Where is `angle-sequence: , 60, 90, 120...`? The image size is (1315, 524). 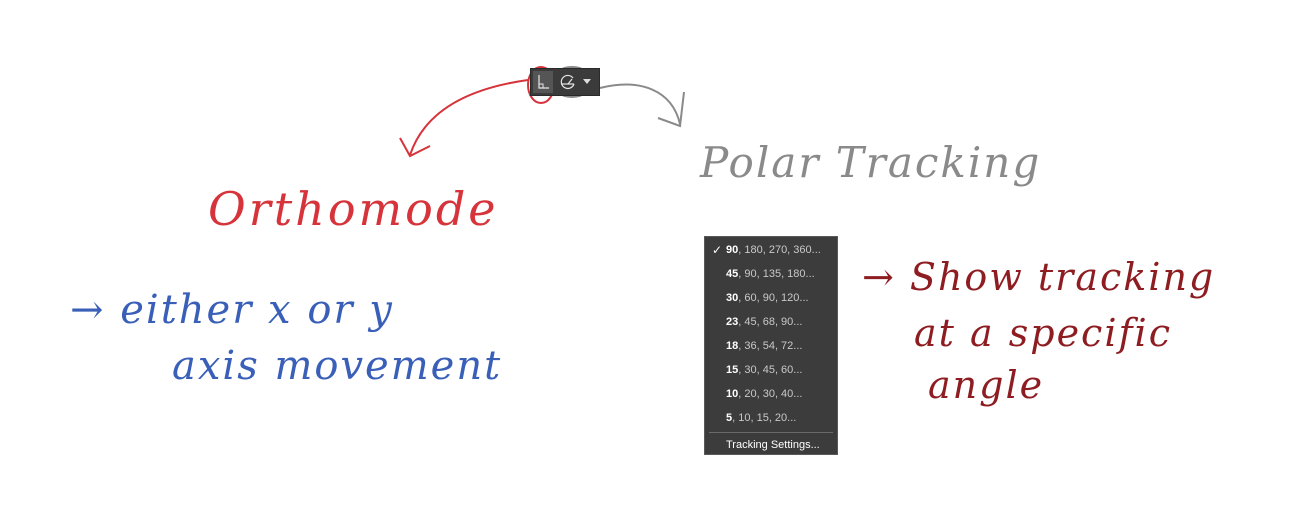 angle-sequence: , 60, 90, 120... is located at coordinates (773, 298).